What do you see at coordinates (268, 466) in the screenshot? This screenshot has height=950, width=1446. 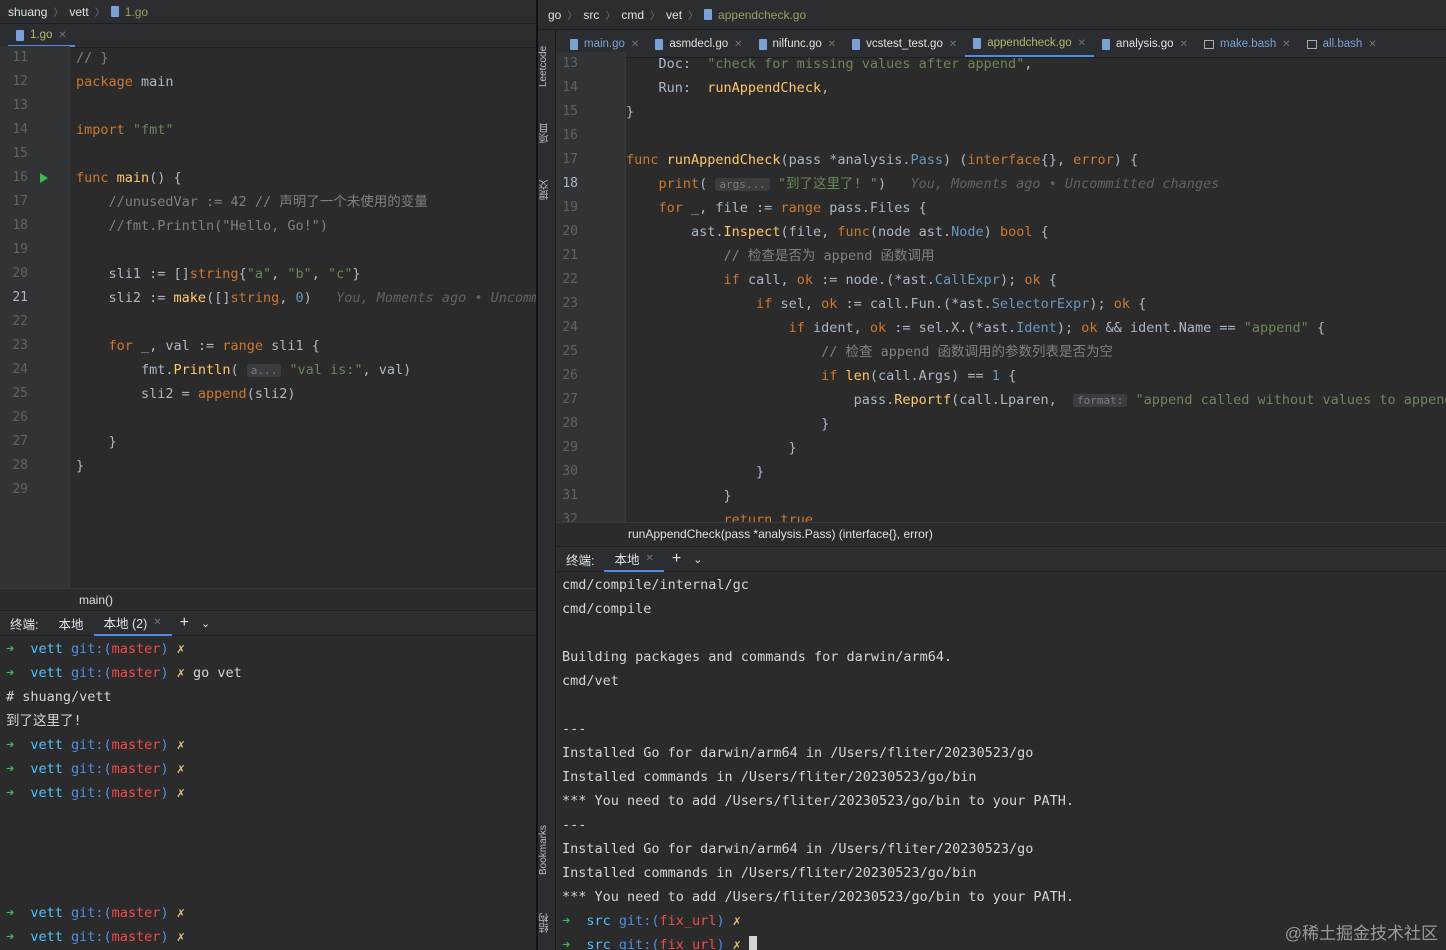 I see `code-line: 28}` at bounding box center [268, 466].